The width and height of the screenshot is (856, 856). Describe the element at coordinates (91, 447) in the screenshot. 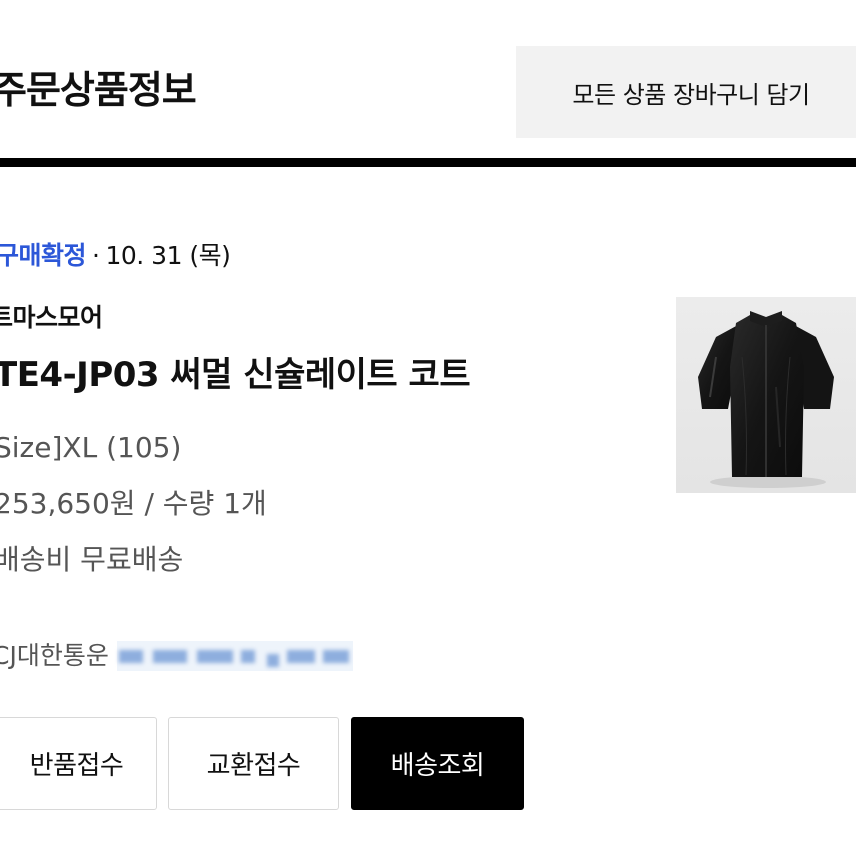

I see `product-option: Size]XL (105)` at that location.